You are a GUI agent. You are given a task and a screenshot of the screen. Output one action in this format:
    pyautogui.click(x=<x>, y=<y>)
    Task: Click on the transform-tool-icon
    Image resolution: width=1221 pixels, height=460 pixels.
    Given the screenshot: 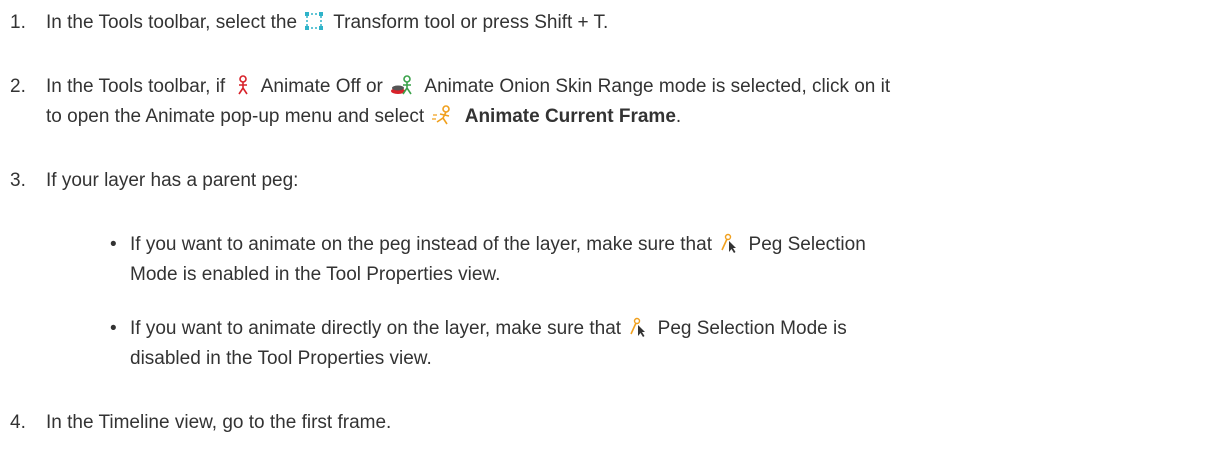 What is the action you would take?
    pyautogui.click(x=314, y=21)
    